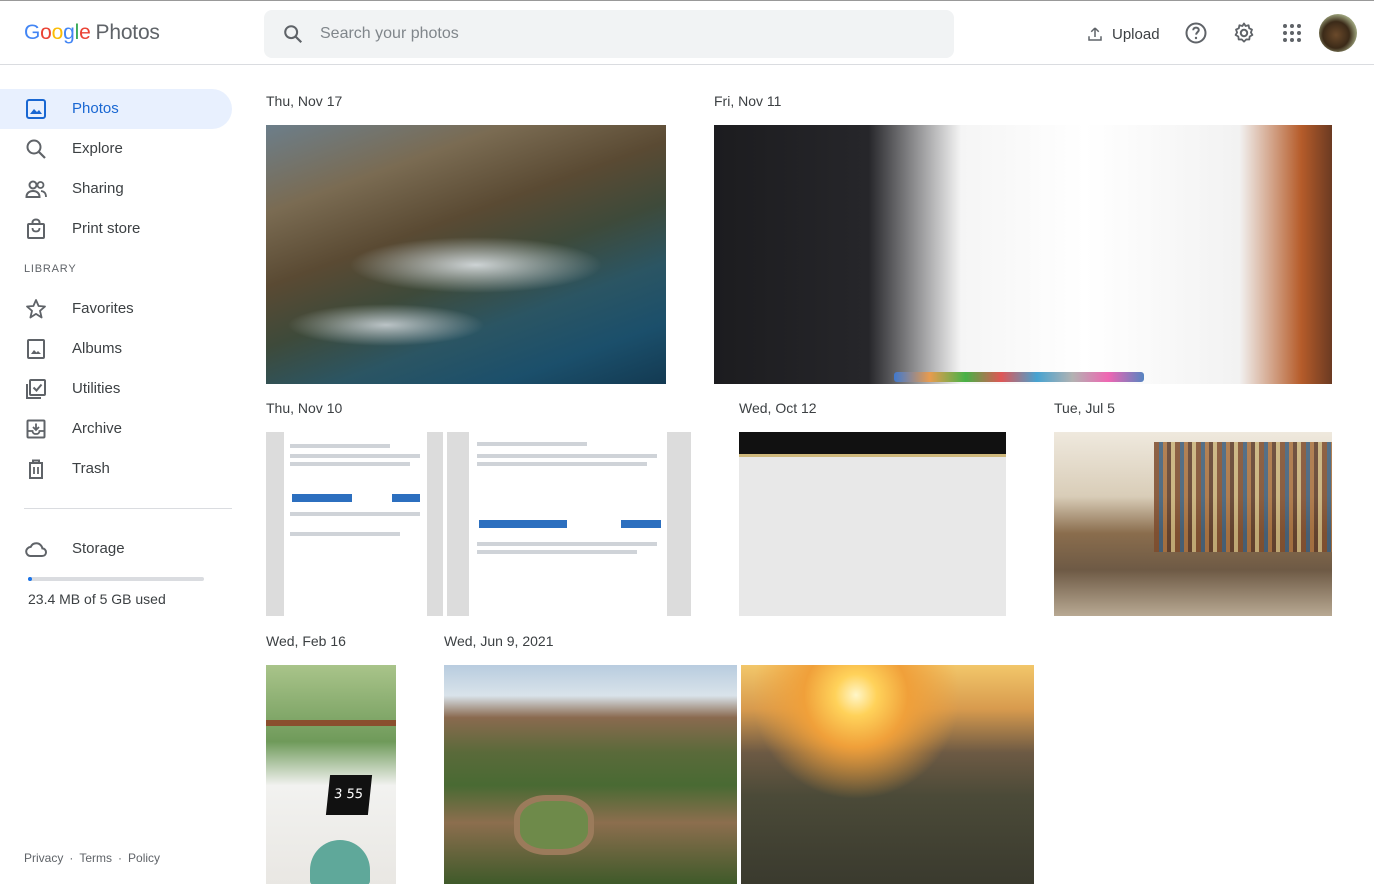 This screenshot has width=1374, height=886. What do you see at coordinates (1084, 408) in the screenshot?
I see `date-header: Tue, Jul 5` at bounding box center [1084, 408].